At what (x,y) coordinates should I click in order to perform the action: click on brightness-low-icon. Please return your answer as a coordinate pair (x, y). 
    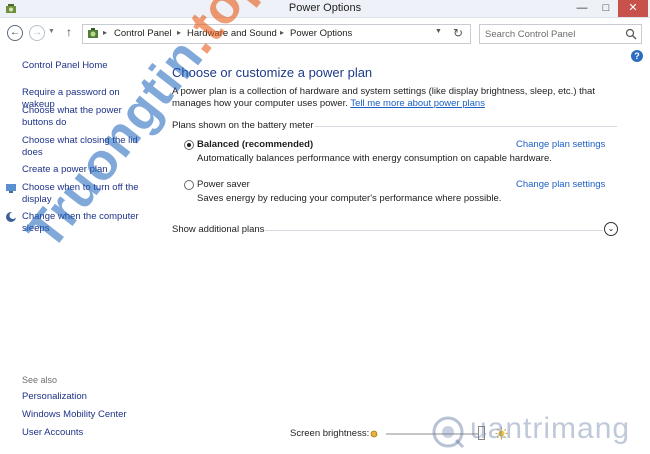
    Looking at the image, I should click on (374, 434).